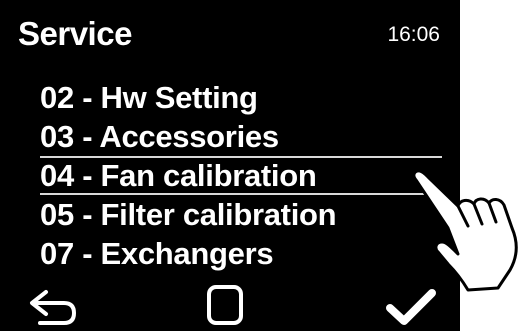 Image resolution: width=521 pixels, height=331 pixels. I want to click on square-icon, so click(225, 305).